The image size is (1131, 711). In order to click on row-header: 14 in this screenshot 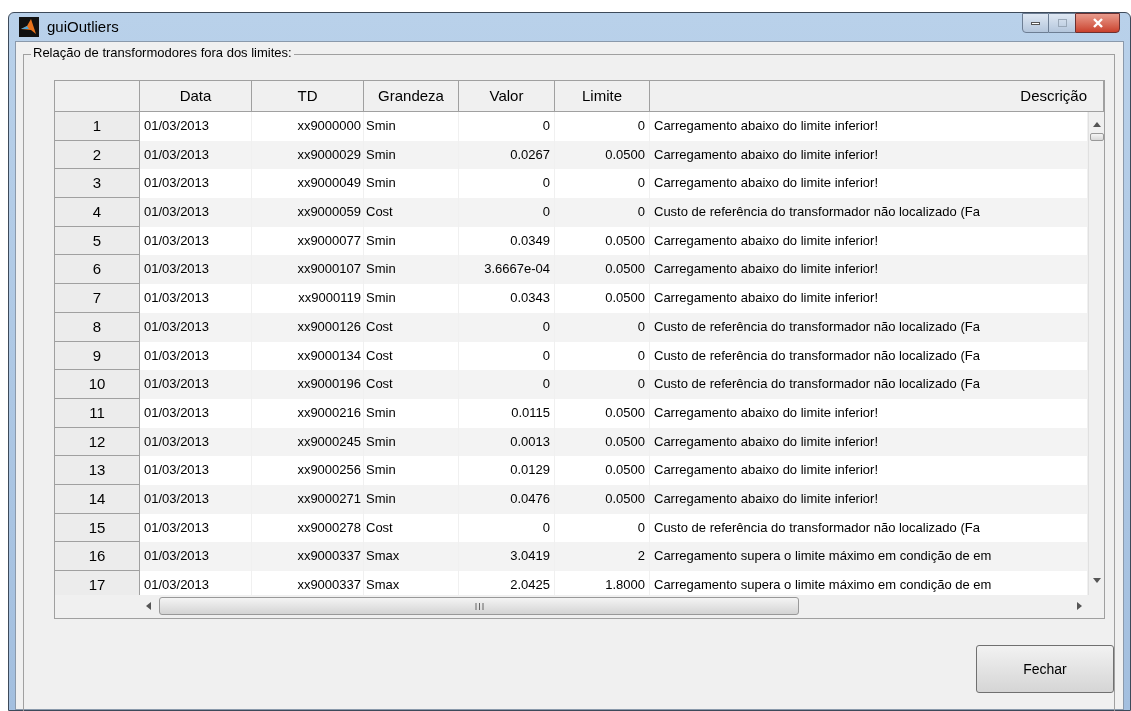, I will do `click(97, 499)`.